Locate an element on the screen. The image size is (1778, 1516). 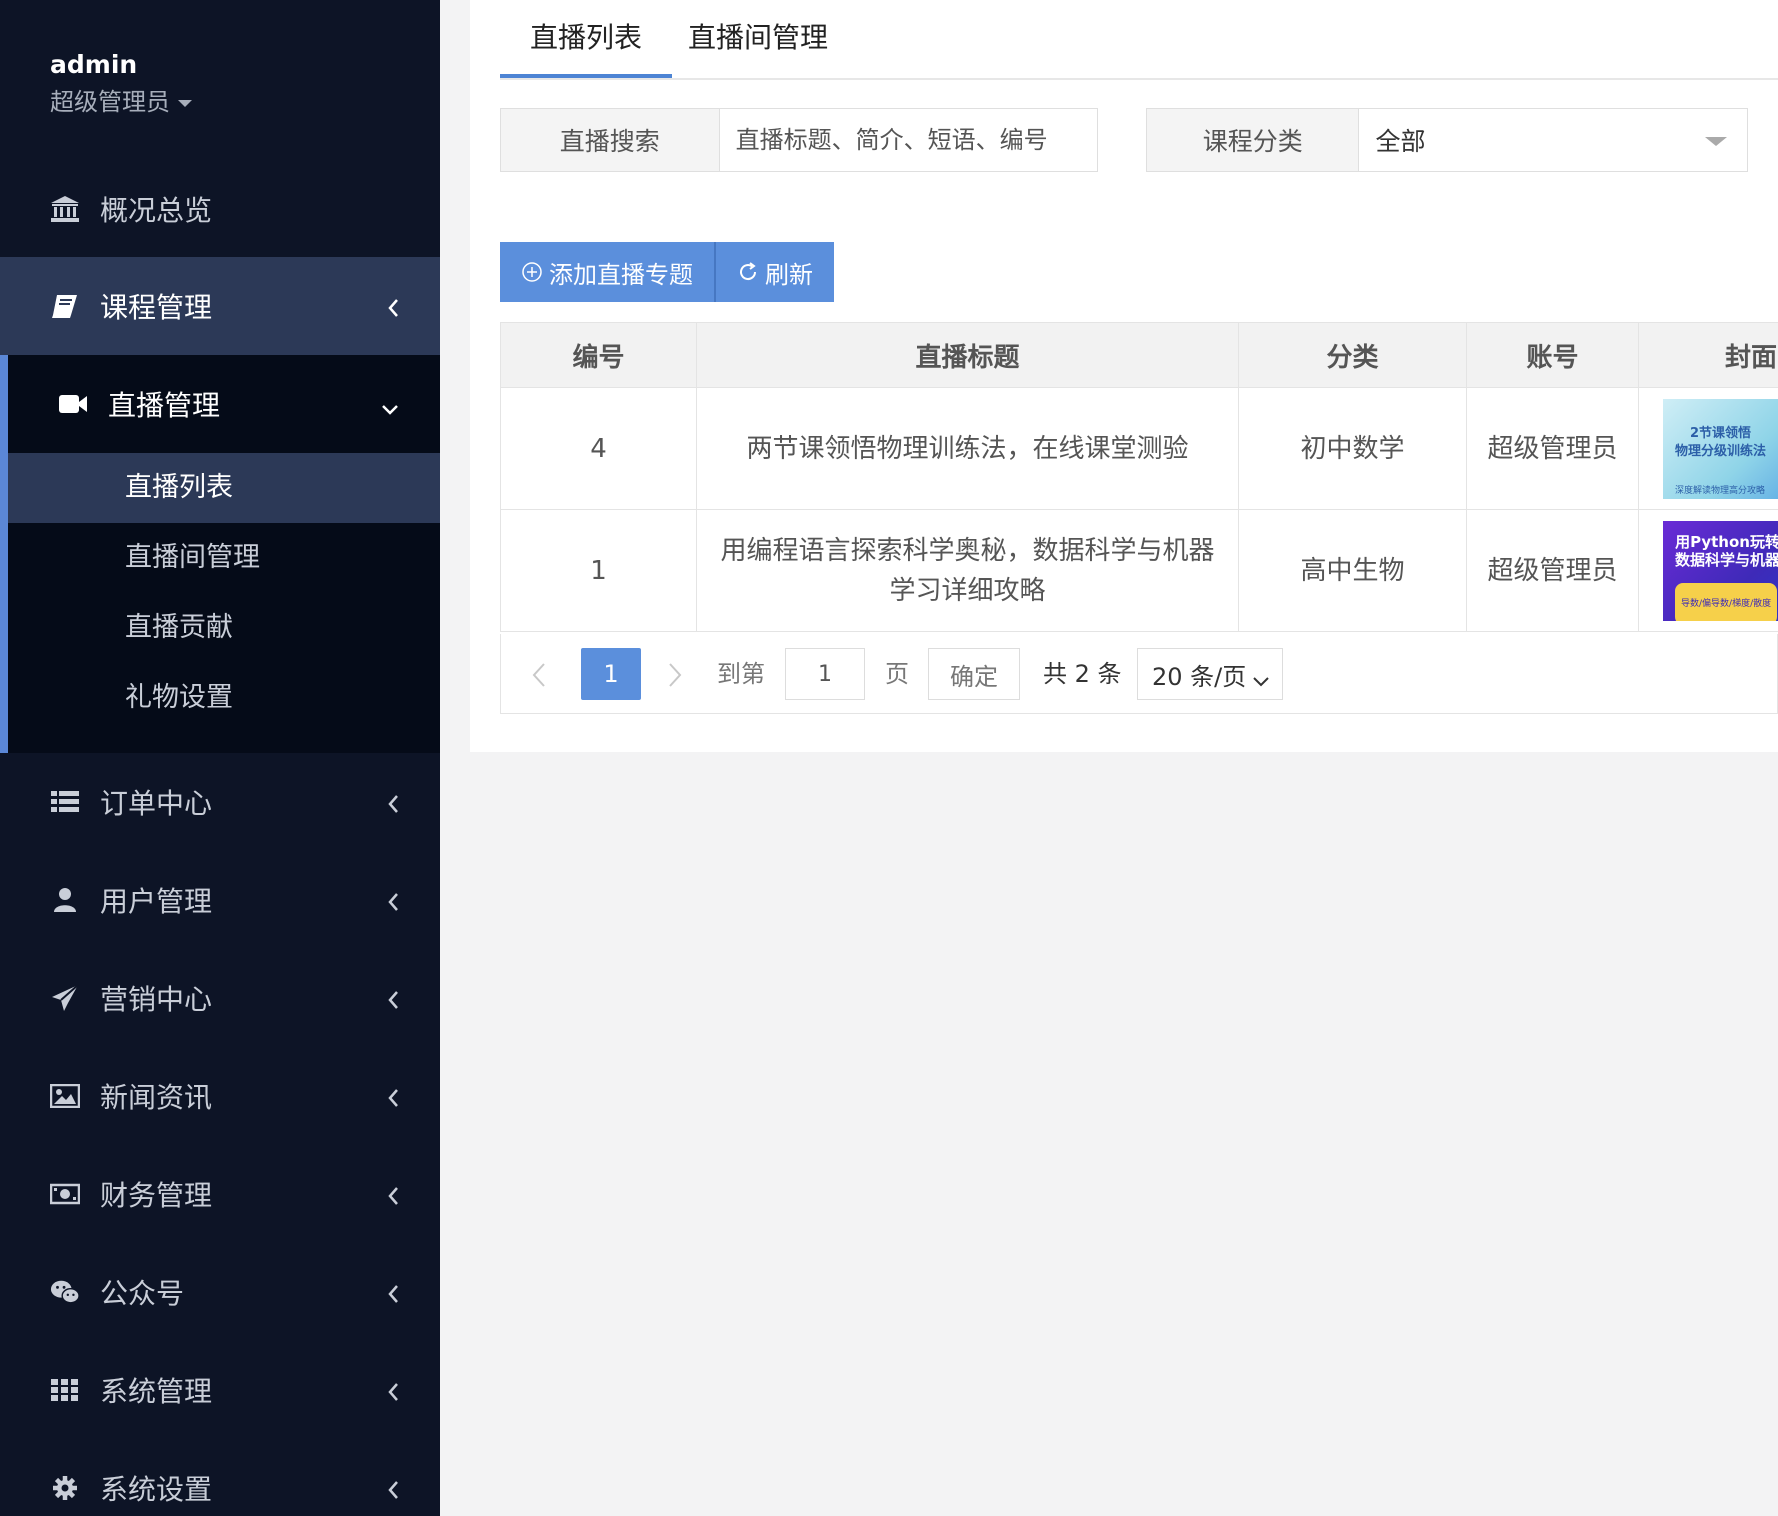
grid-icon is located at coordinates (65, 1390).